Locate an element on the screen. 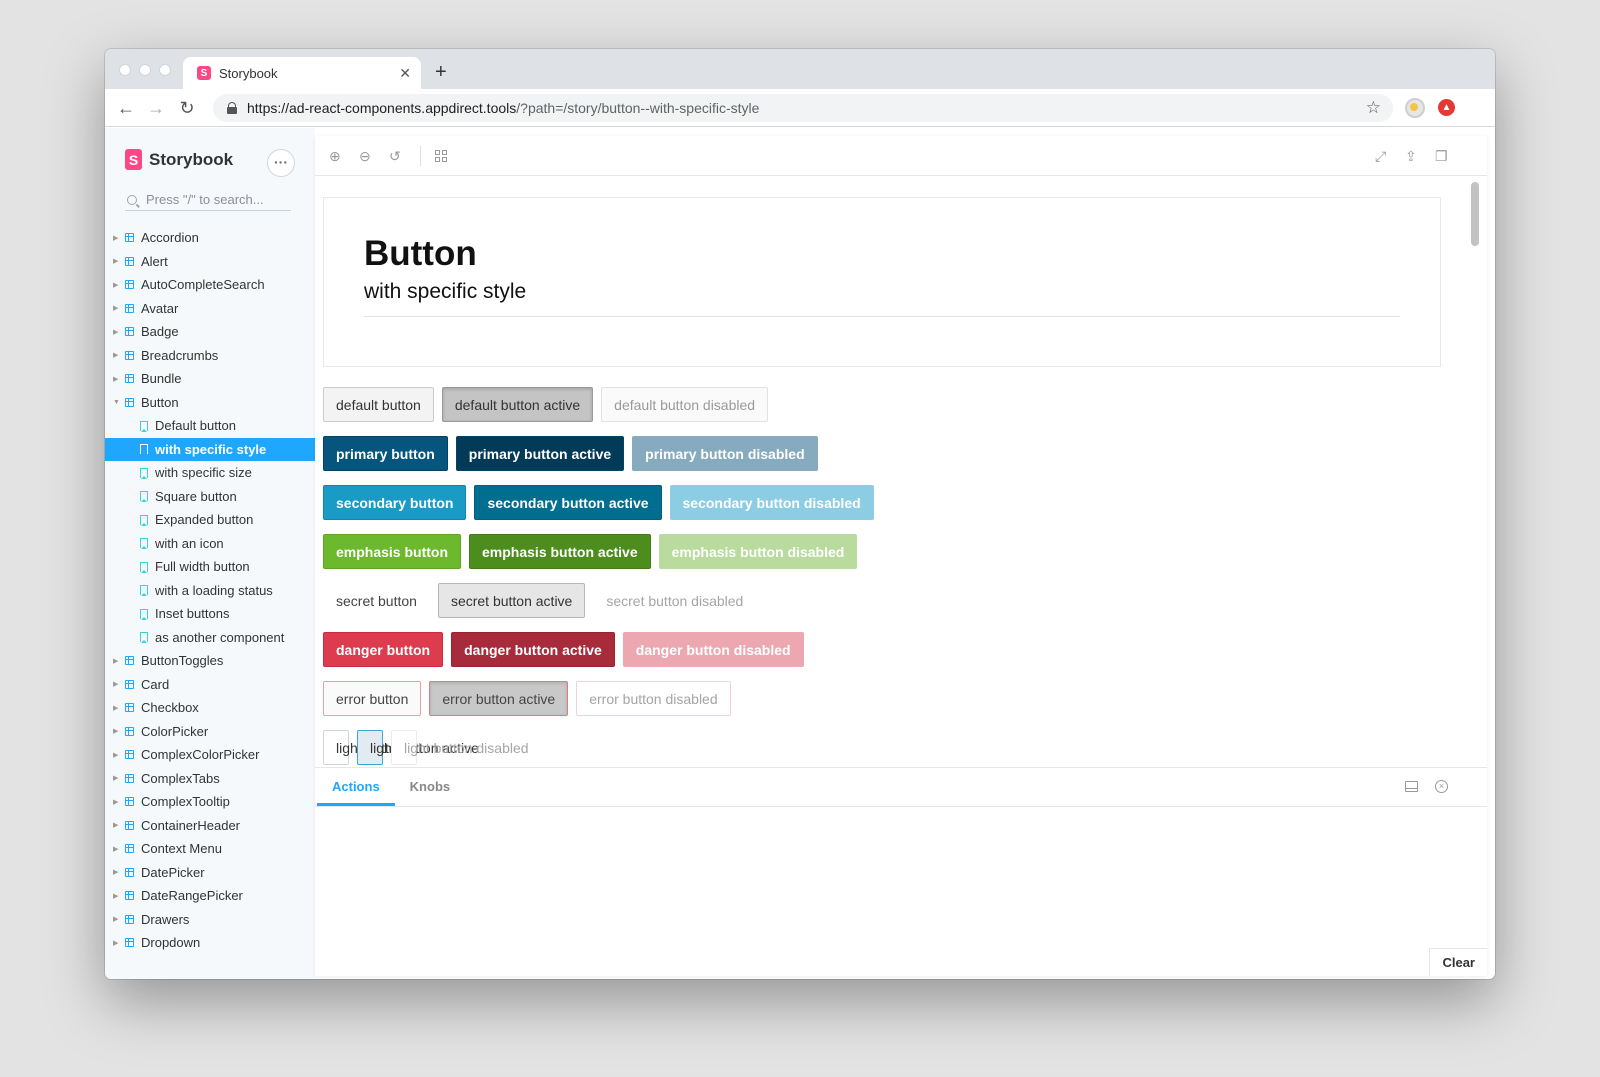 The image size is (1600, 1077). sidebar-item-breadcrumbs: ▶ Breadcrumbs is located at coordinates (210, 356).